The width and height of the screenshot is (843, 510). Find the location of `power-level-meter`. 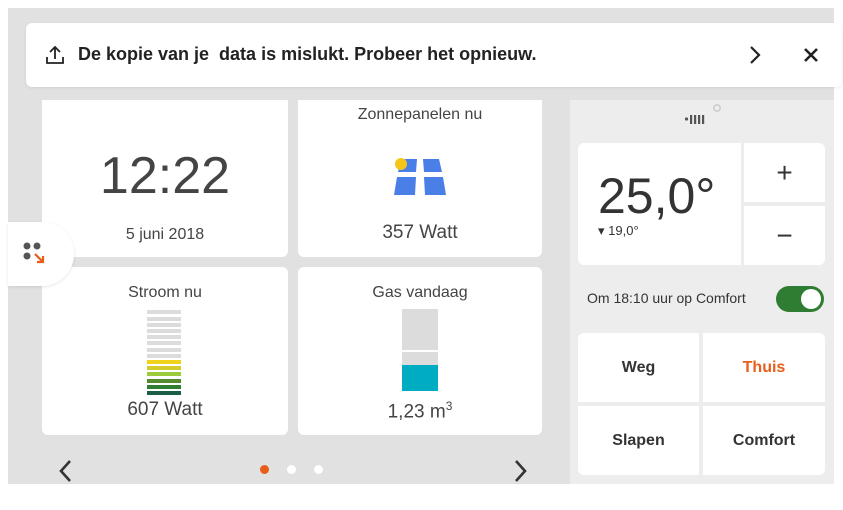

power-level-meter is located at coordinates (164, 352).